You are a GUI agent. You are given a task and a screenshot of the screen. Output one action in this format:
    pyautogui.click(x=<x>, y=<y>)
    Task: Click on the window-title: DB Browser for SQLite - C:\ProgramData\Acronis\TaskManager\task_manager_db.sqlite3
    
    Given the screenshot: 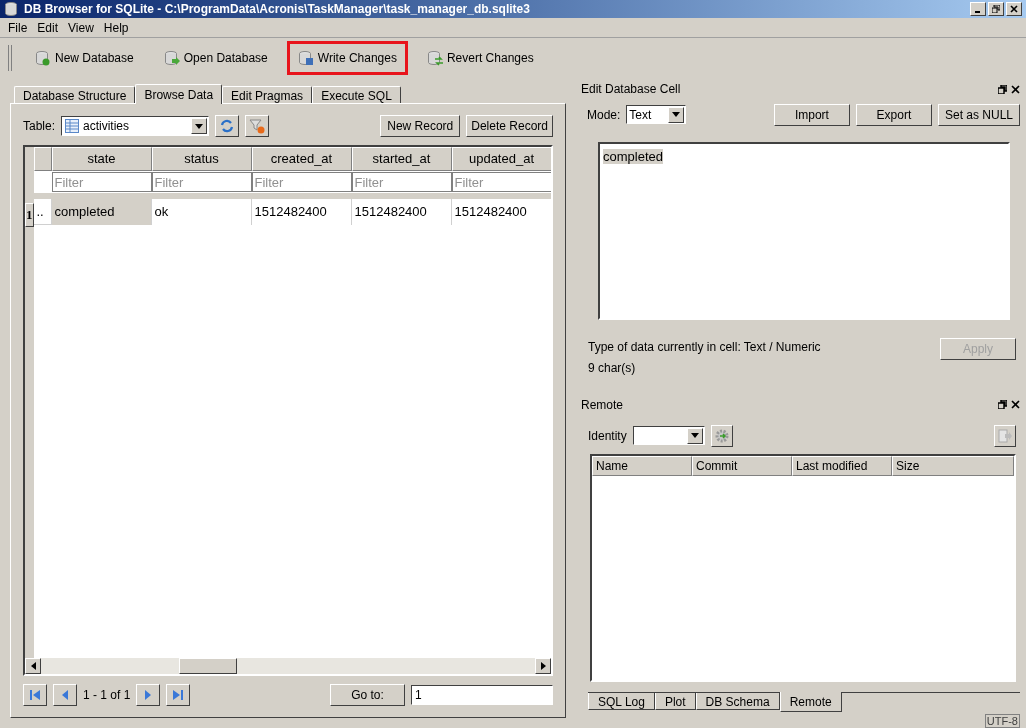 What is the action you would take?
    pyautogui.click(x=277, y=9)
    